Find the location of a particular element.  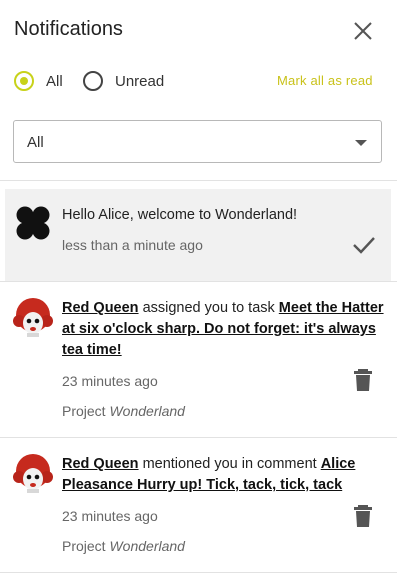

filter-unread-label: Unread is located at coordinates (140, 81).